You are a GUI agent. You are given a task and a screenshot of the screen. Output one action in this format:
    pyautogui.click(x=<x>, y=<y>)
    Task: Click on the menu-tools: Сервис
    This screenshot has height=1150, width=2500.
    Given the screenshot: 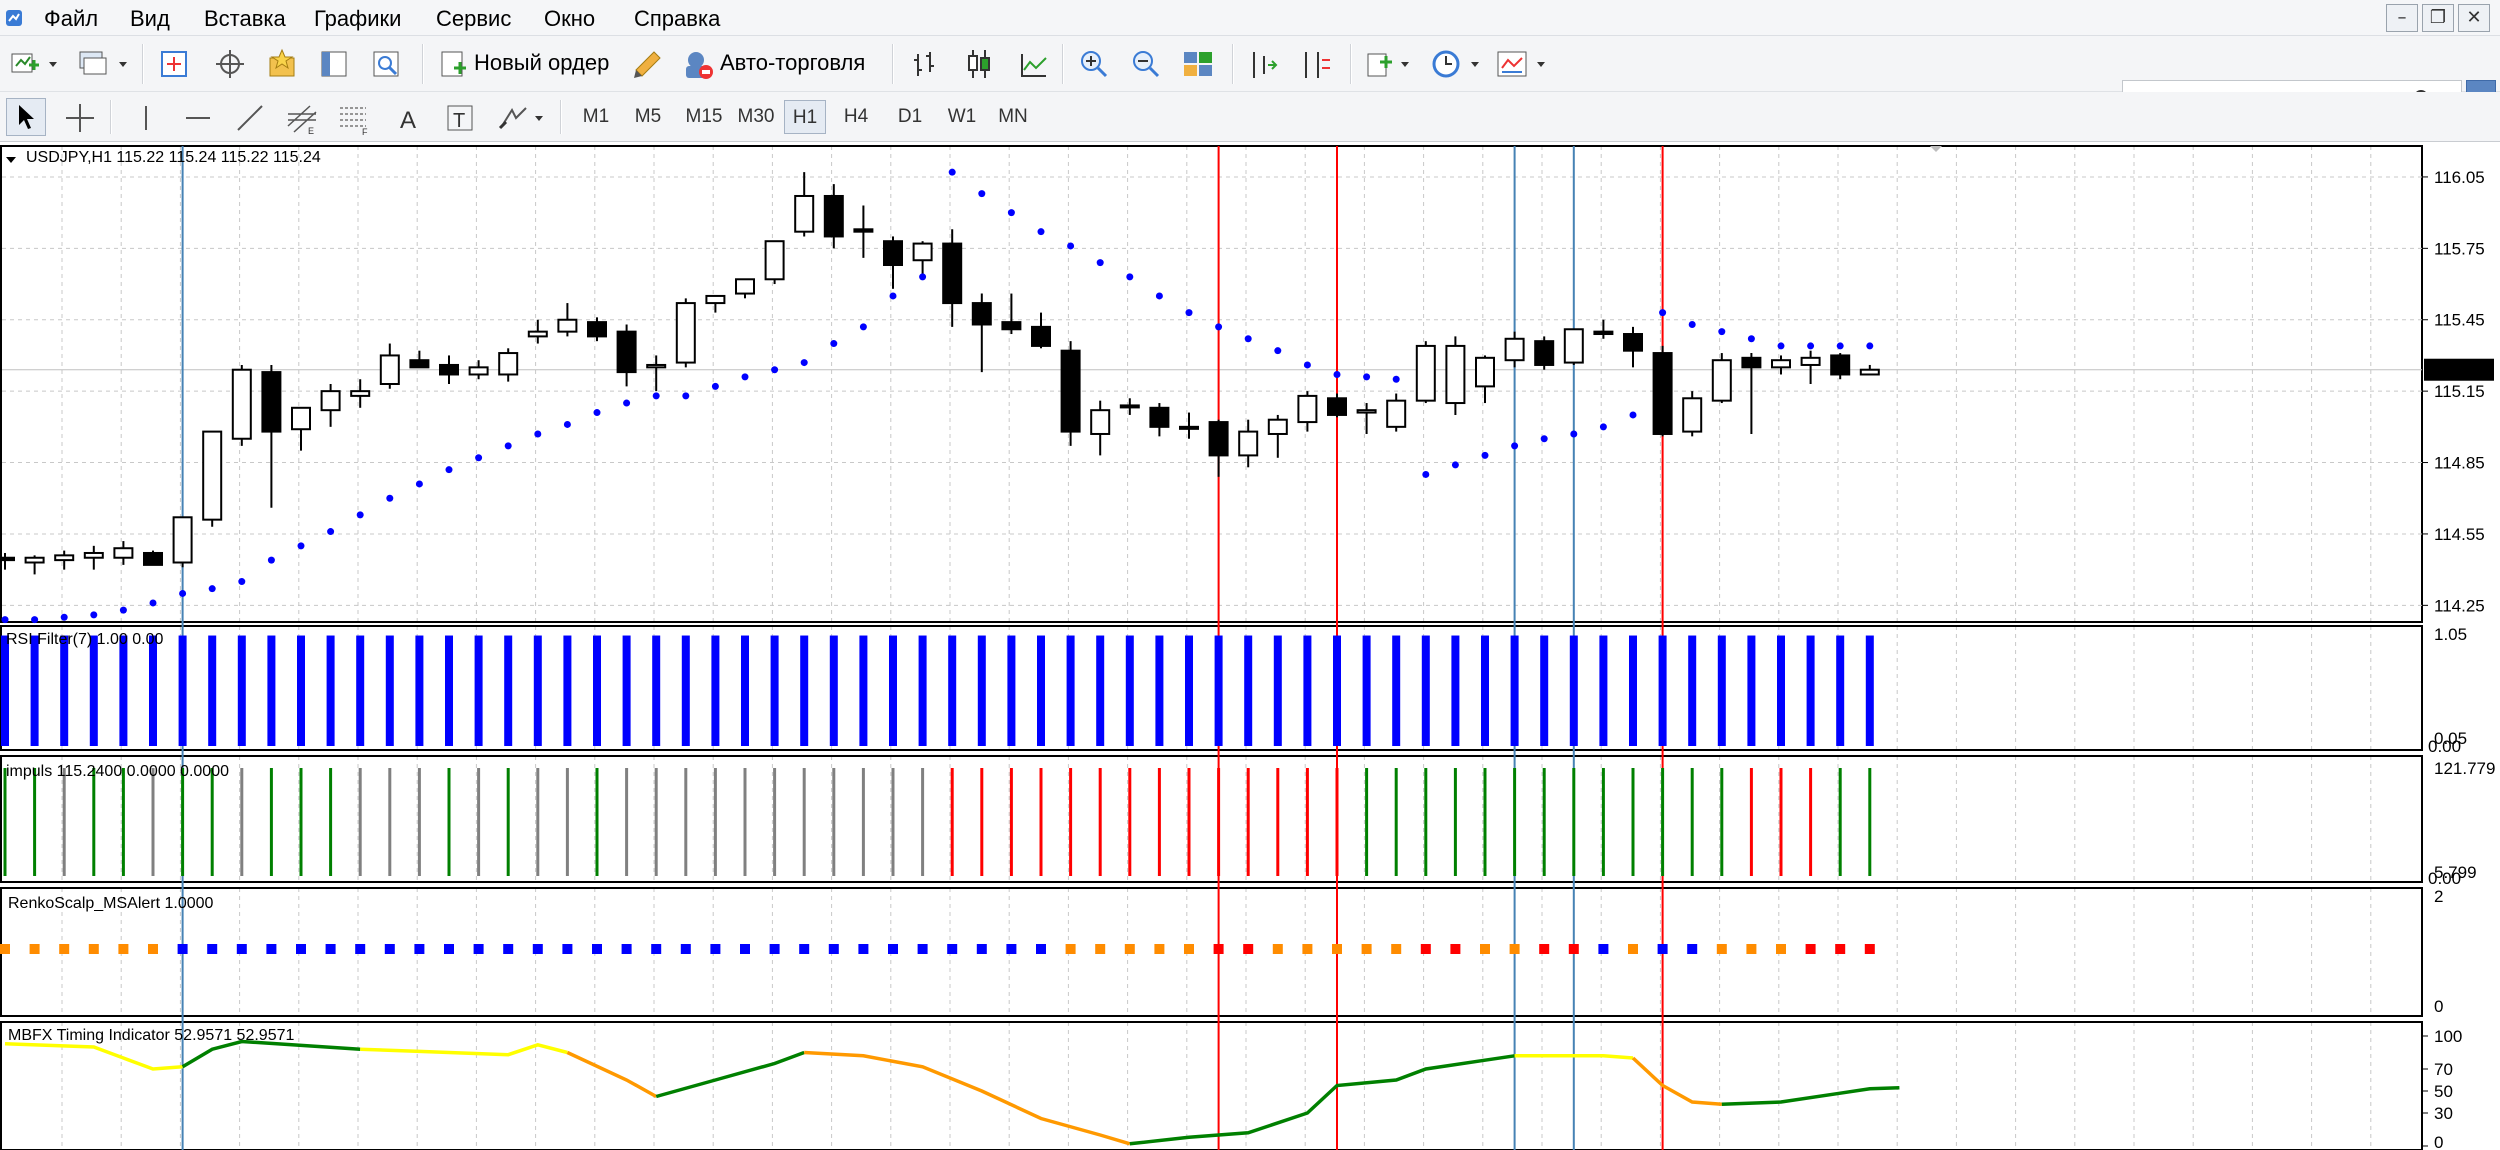 What is the action you would take?
    pyautogui.click(x=473, y=19)
    